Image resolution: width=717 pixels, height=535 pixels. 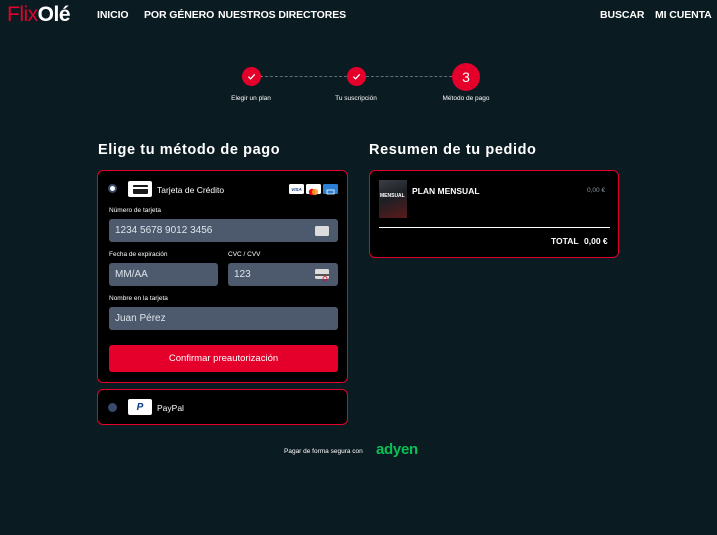 I want to click on amex-icon, so click(x=330, y=189).